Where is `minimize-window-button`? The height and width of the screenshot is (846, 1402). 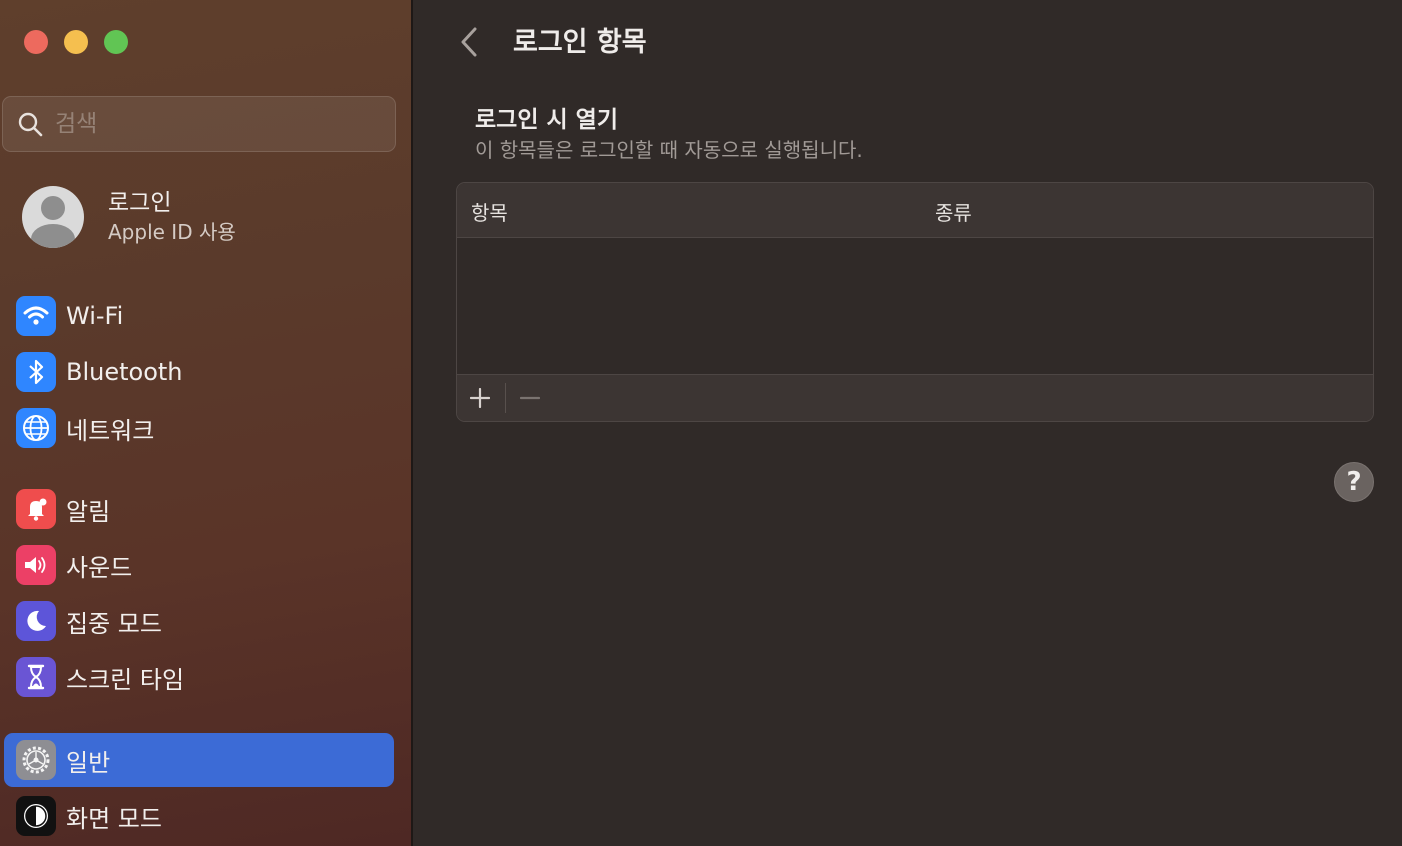
minimize-window-button is located at coordinates (76, 42).